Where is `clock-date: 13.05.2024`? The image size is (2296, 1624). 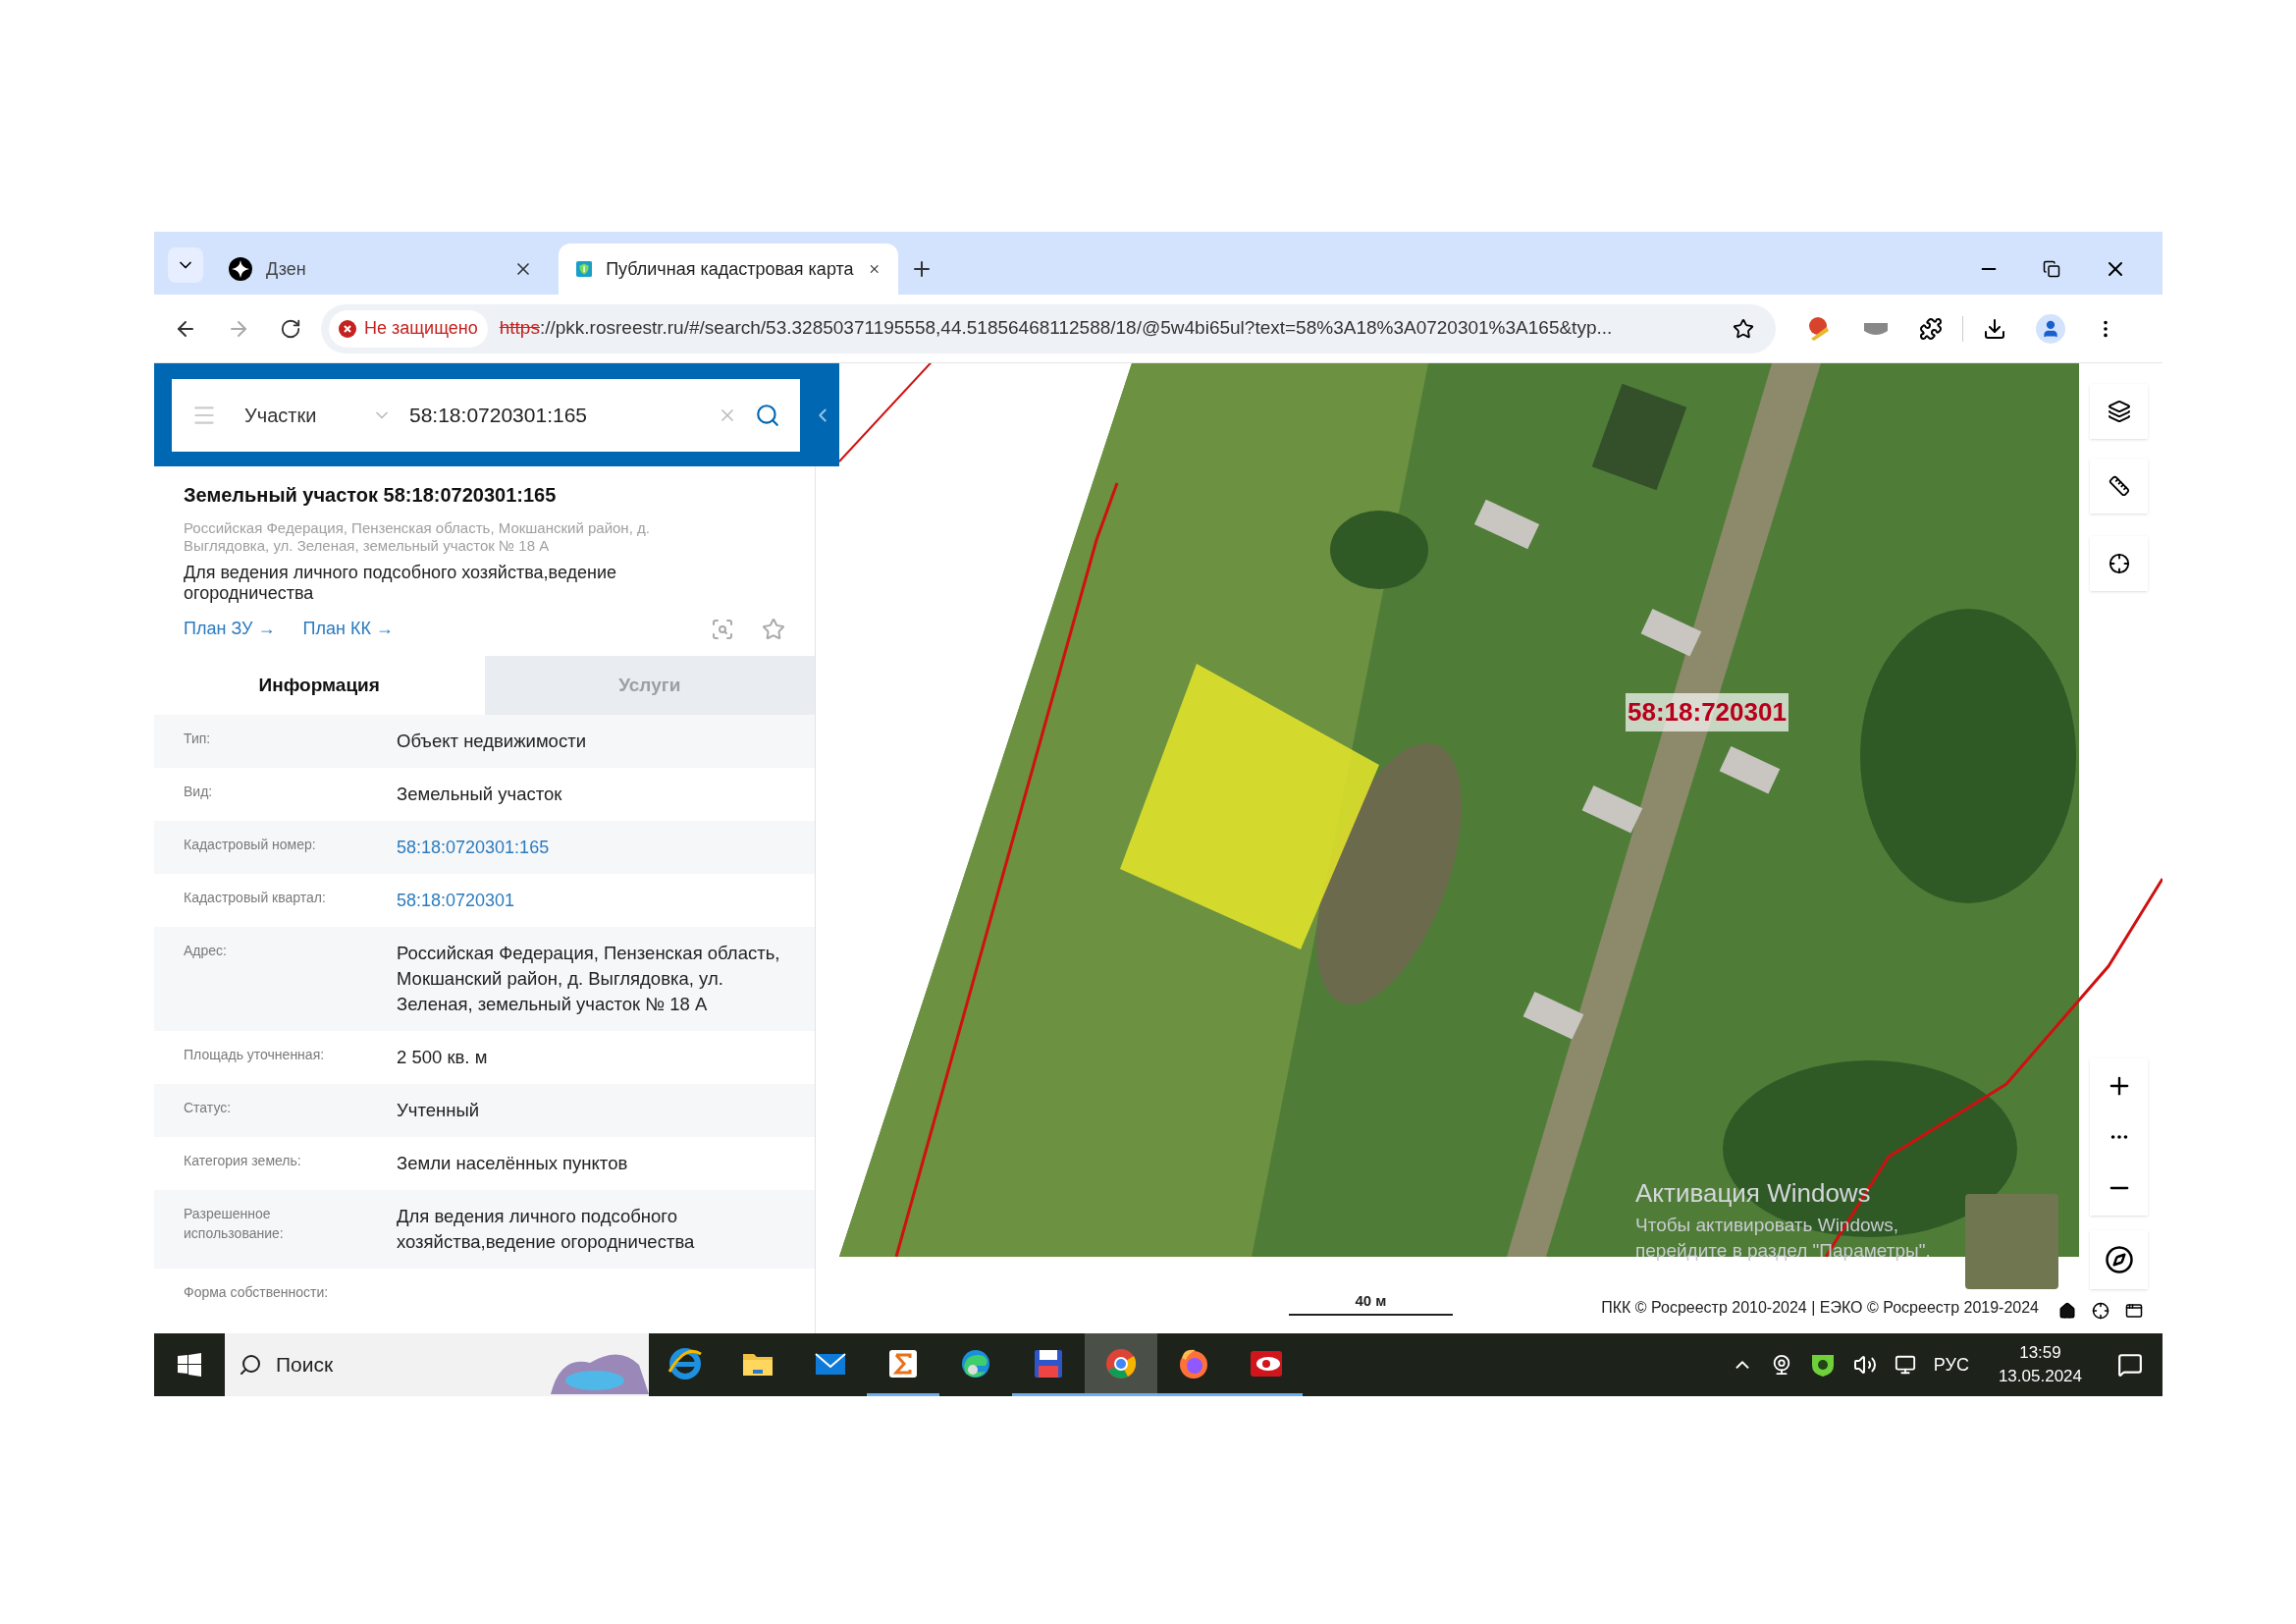
clock-date: 13.05.2024 is located at coordinates (2040, 1376).